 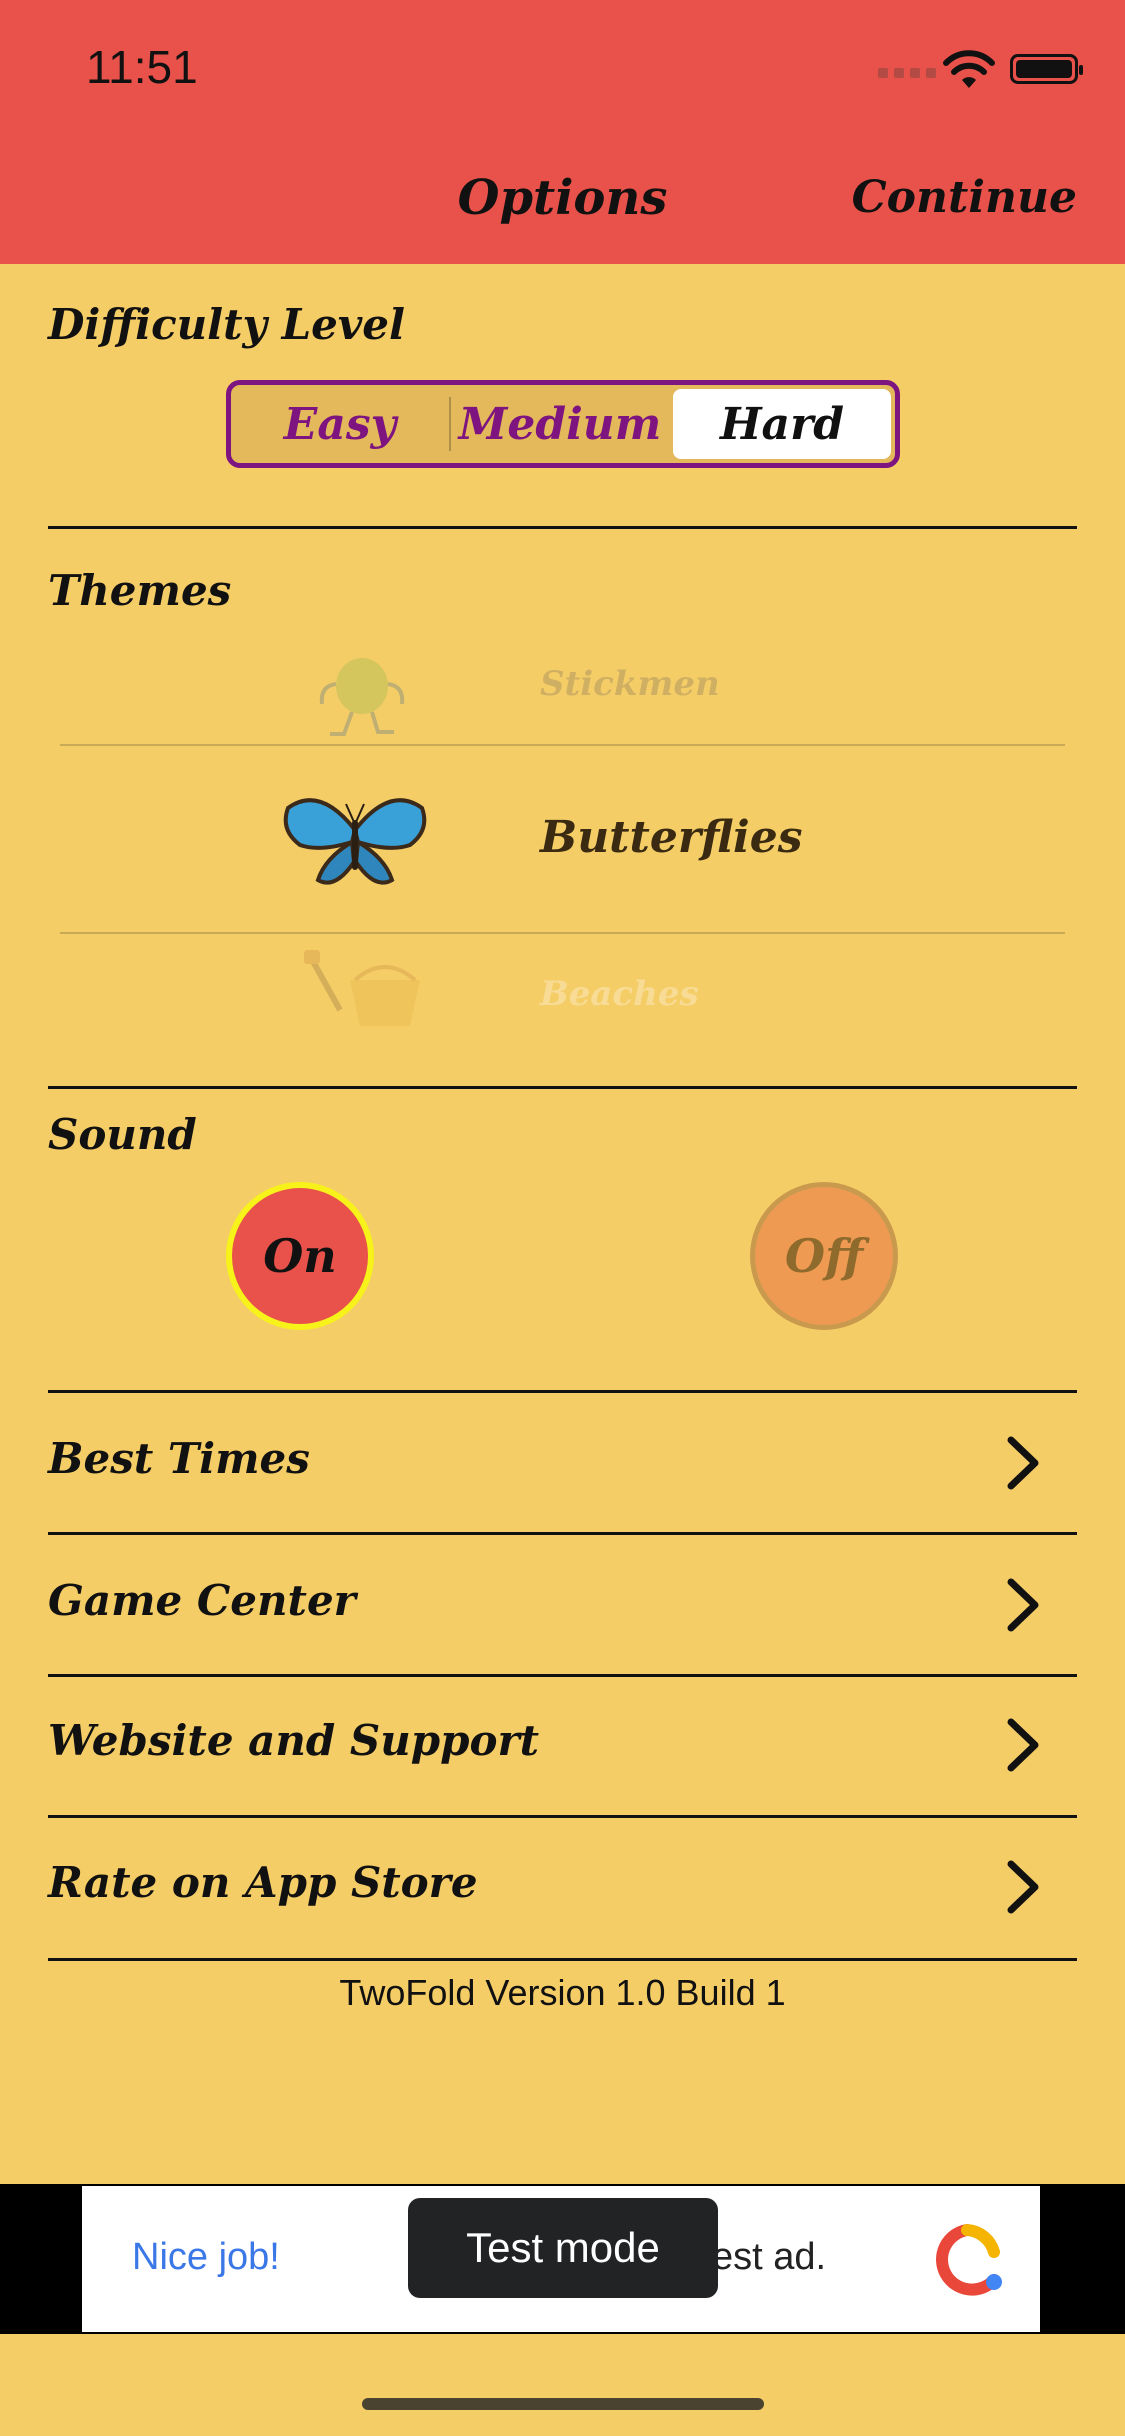 What do you see at coordinates (969, 2260) in the screenshot?
I see `ad-logo-icon` at bounding box center [969, 2260].